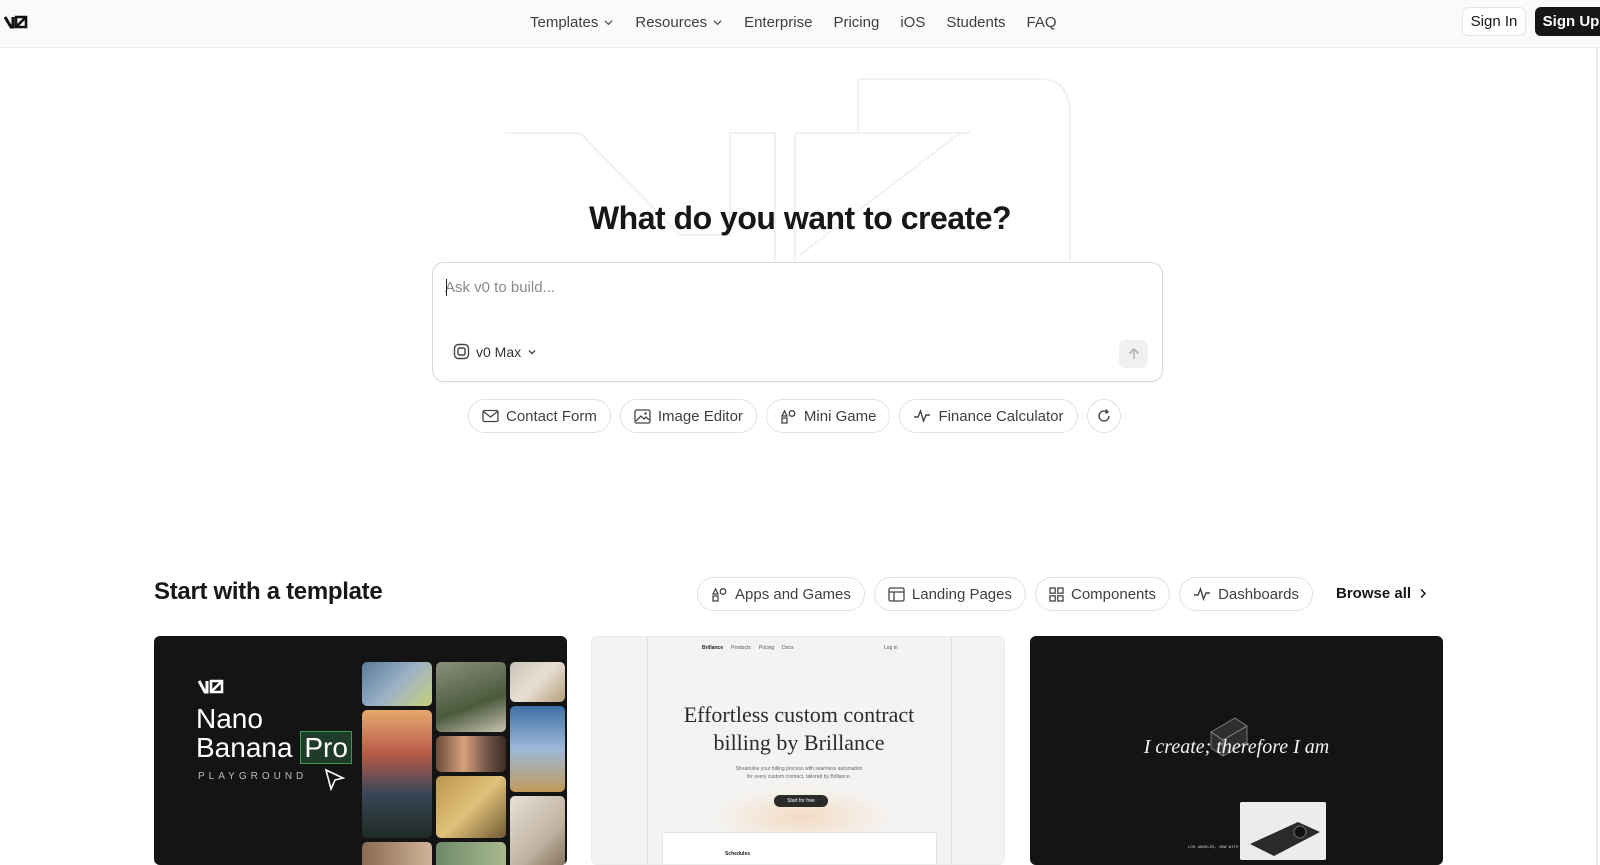  What do you see at coordinates (642, 416) in the screenshot?
I see `image-icon` at bounding box center [642, 416].